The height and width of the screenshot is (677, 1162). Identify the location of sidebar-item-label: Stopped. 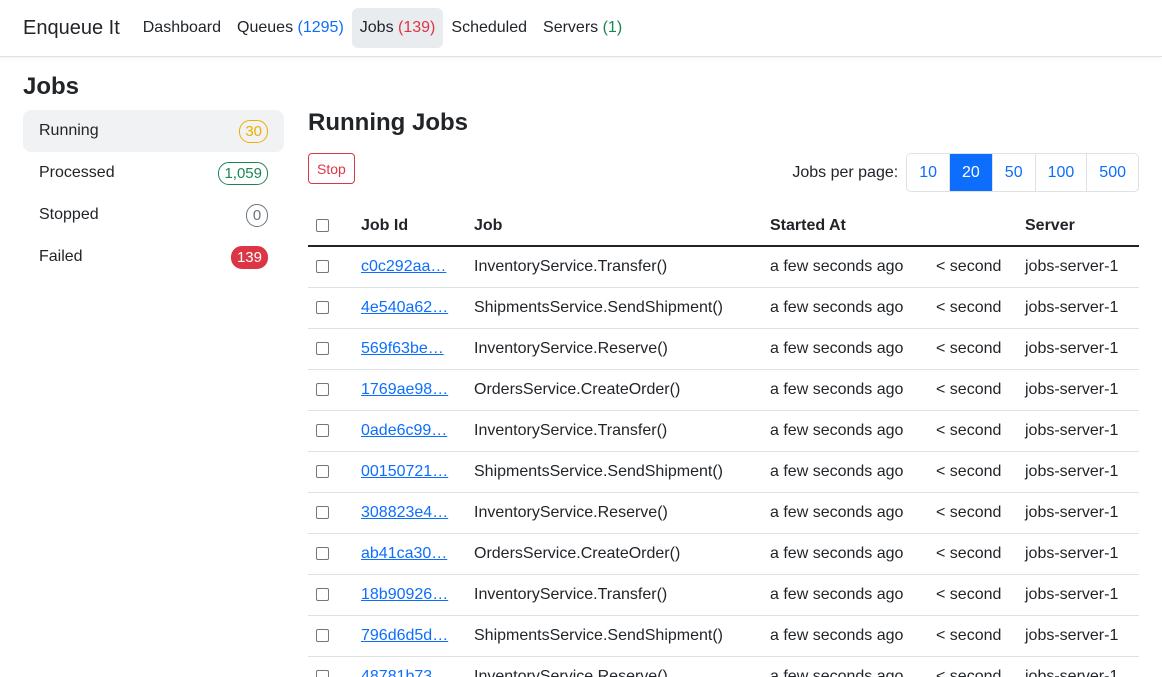
(69, 214).